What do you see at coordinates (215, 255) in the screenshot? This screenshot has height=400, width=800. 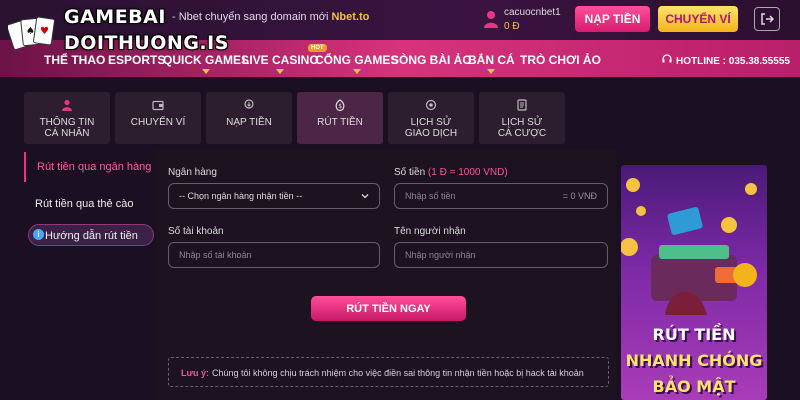 I see `account-number-placeholder: Nhập số tài khoản` at bounding box center [215, 255].